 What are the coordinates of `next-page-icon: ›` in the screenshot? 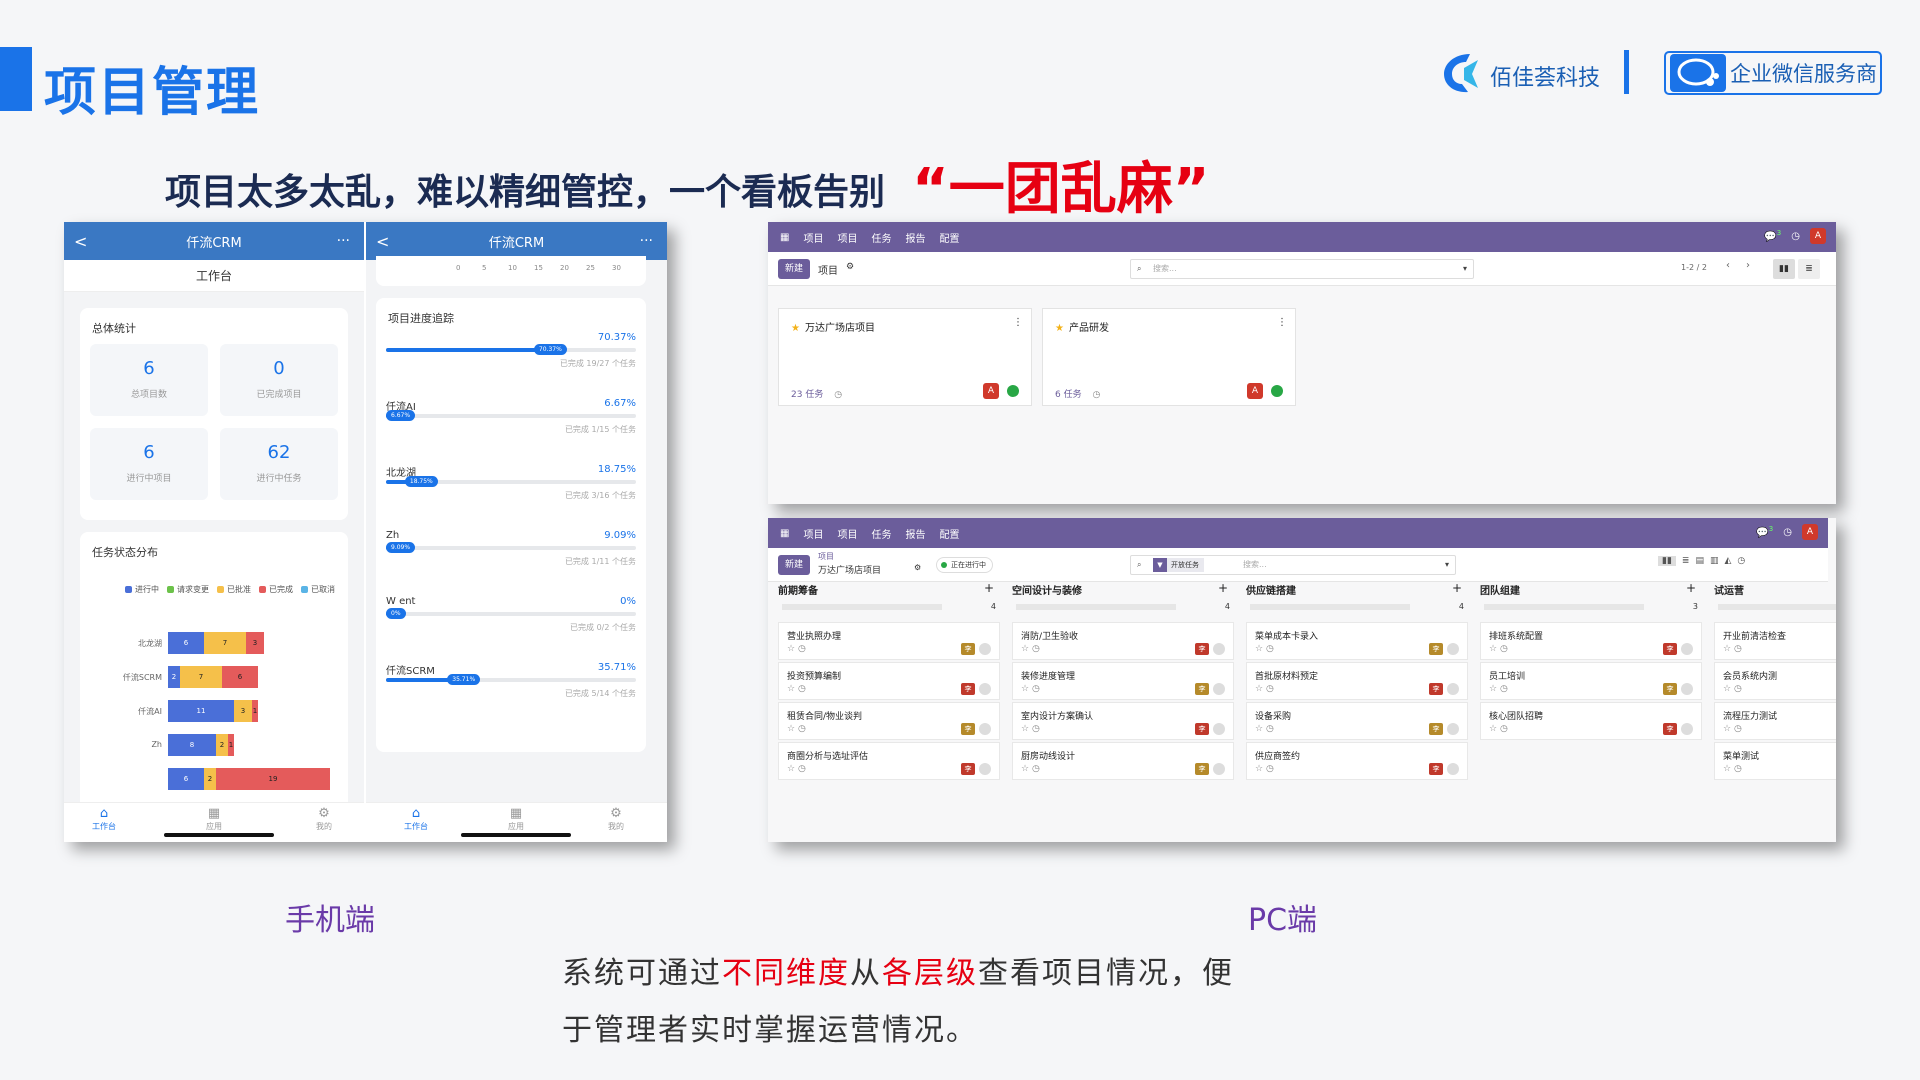 It's located at (1748, 265).